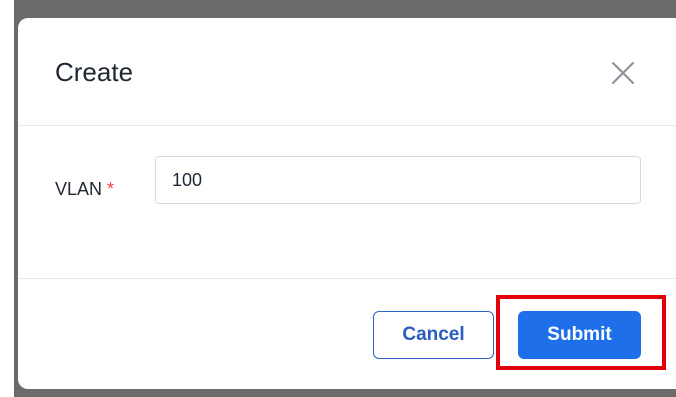  I want to click on backdrop-edge, so click(7, 198).